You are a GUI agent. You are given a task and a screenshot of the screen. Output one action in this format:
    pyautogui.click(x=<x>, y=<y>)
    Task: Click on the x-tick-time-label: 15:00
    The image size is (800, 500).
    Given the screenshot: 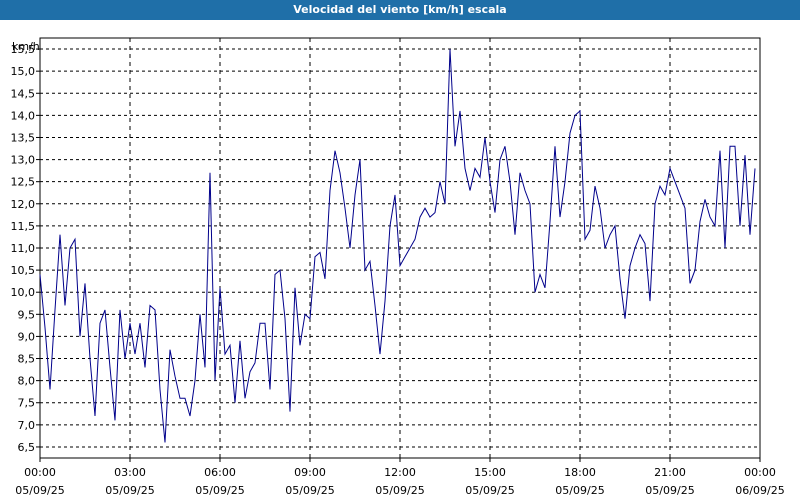 What is the action you would take?
    pyautogui.click(x=490, y=472)
    